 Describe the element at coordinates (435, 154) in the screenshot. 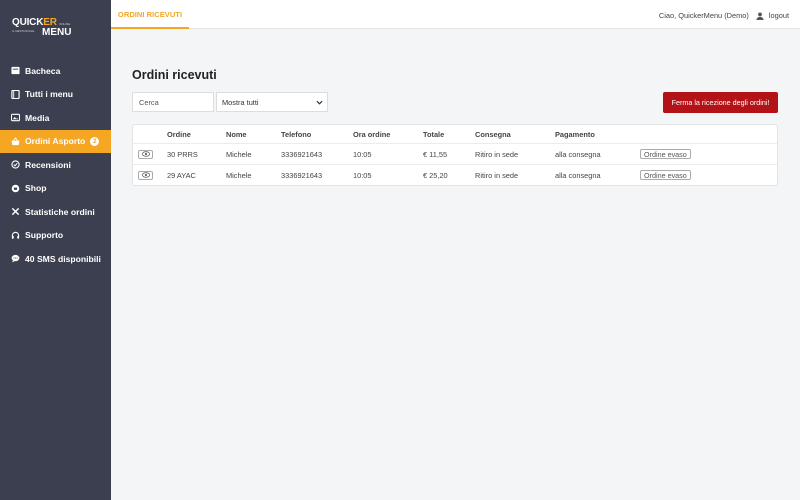

I see `order-total: € 11,55` at that location.